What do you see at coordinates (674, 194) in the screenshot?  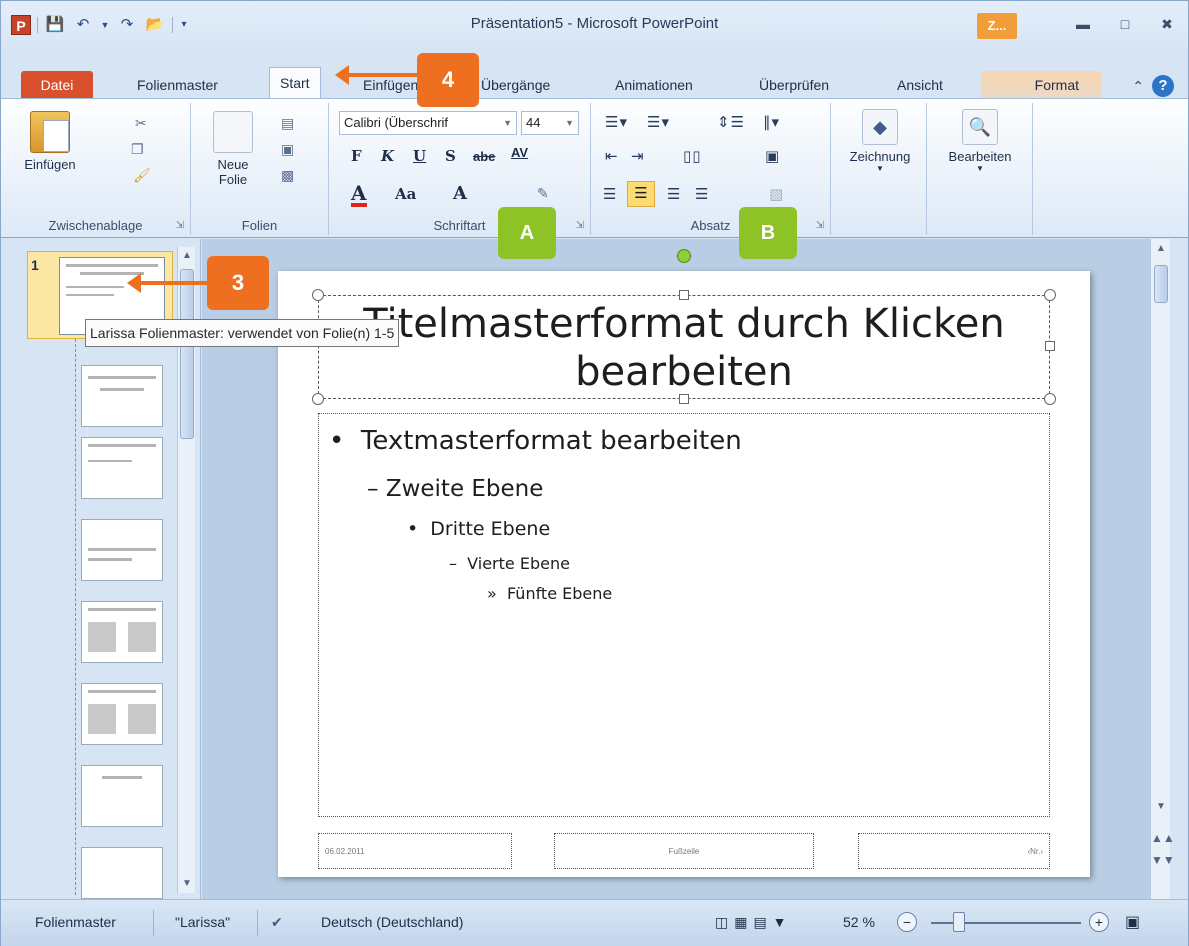 I see `align-right-icon: ☰` at bounding box center [674, 194].